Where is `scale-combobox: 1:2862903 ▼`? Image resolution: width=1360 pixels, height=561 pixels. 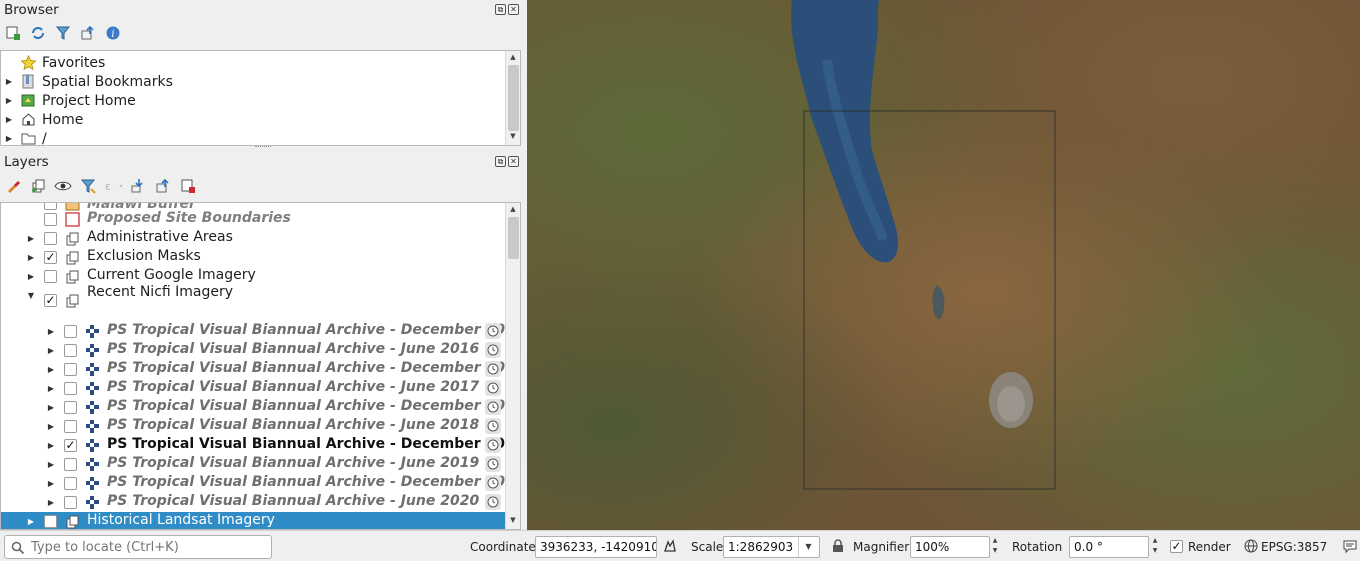
scale-combobox: 1:2862903 ▼ is located at coordinates (771, 547).